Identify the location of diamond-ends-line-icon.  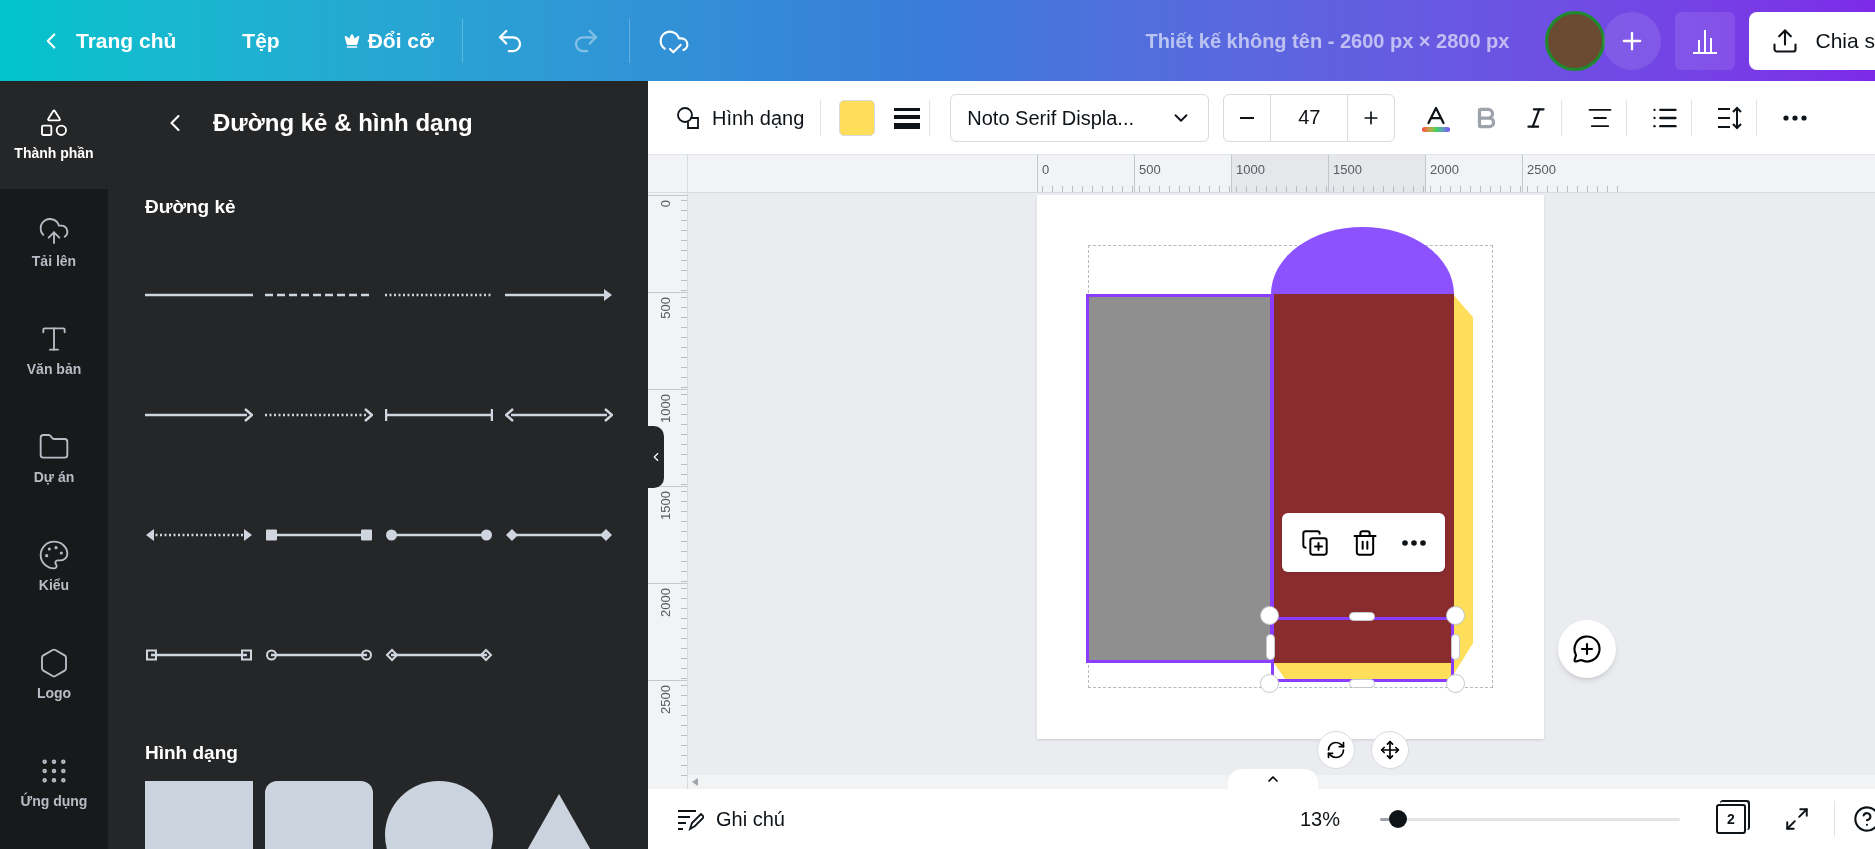
(559, 535).